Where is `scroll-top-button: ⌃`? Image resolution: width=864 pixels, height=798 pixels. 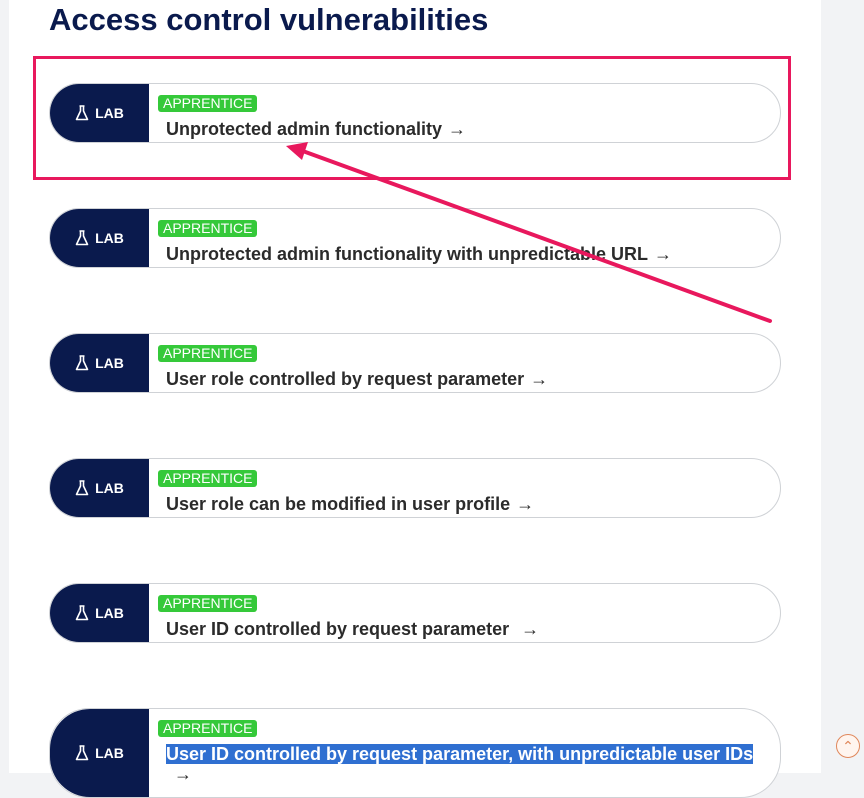
scroll-top-button: ⌃ is located at coordinates (848, 746).